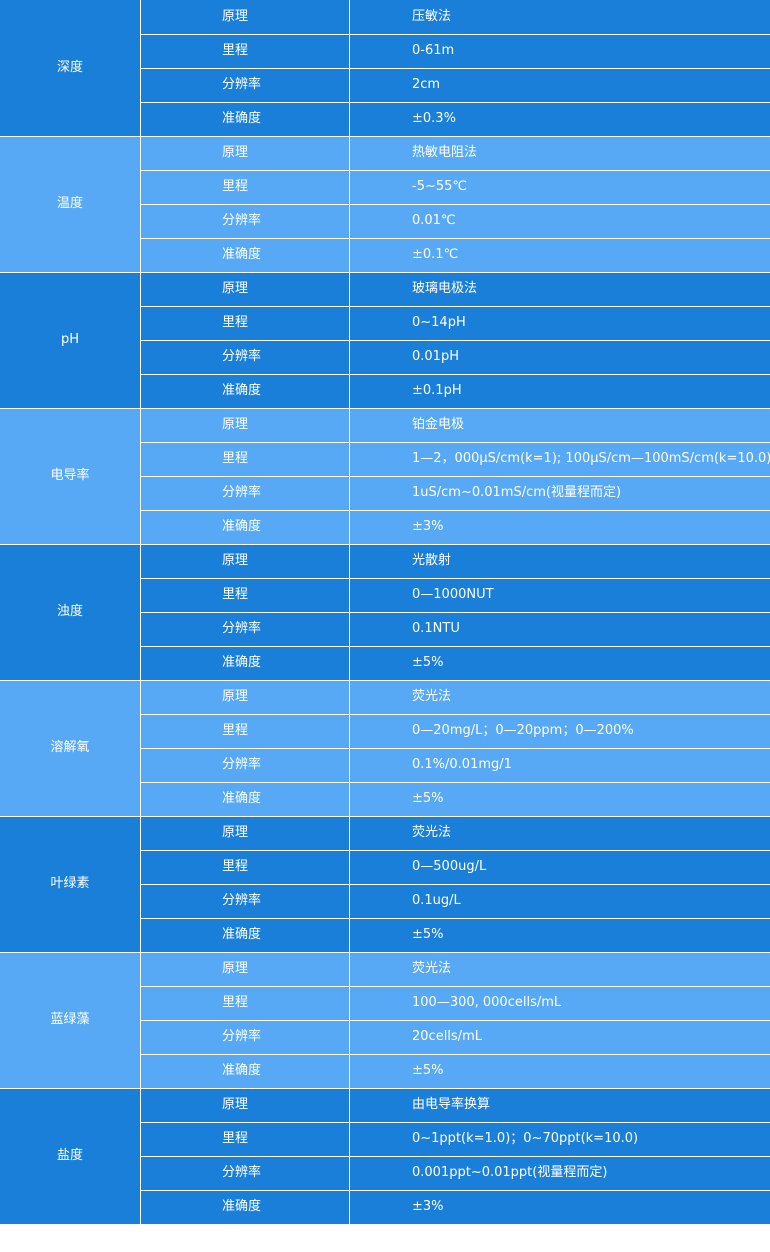 The height and width of the screenshot is (1252, 770). What do you see at coordinates (559, 1037) in the screenshot?
I see `attribute-value: 20cells/mL` at bounding box center [559, 1037].